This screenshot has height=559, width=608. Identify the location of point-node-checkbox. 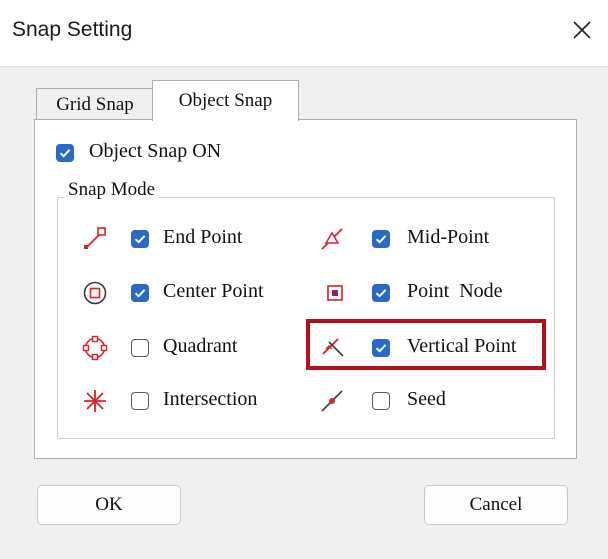
(381, 293).